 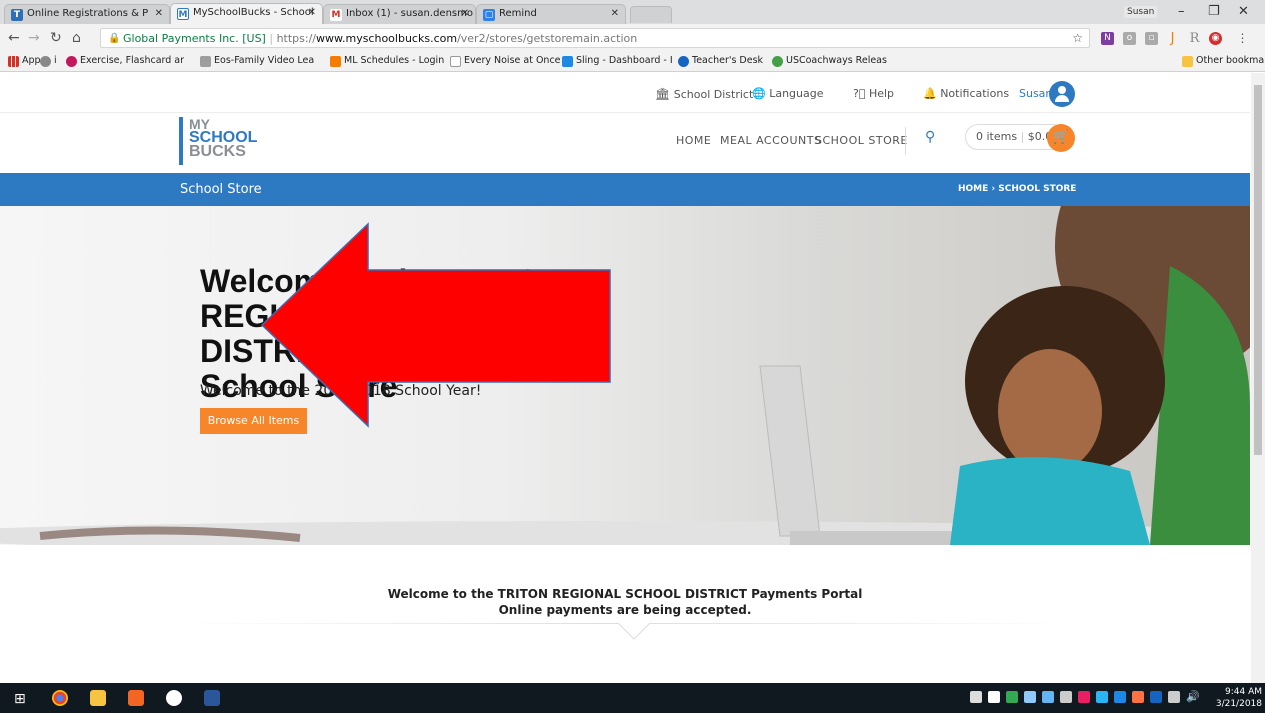 What do you see at coordinates (551, 14) in the screenshot?
I see `tab-remind: ▢ Remind ✕` at bounding box center [551, 14].